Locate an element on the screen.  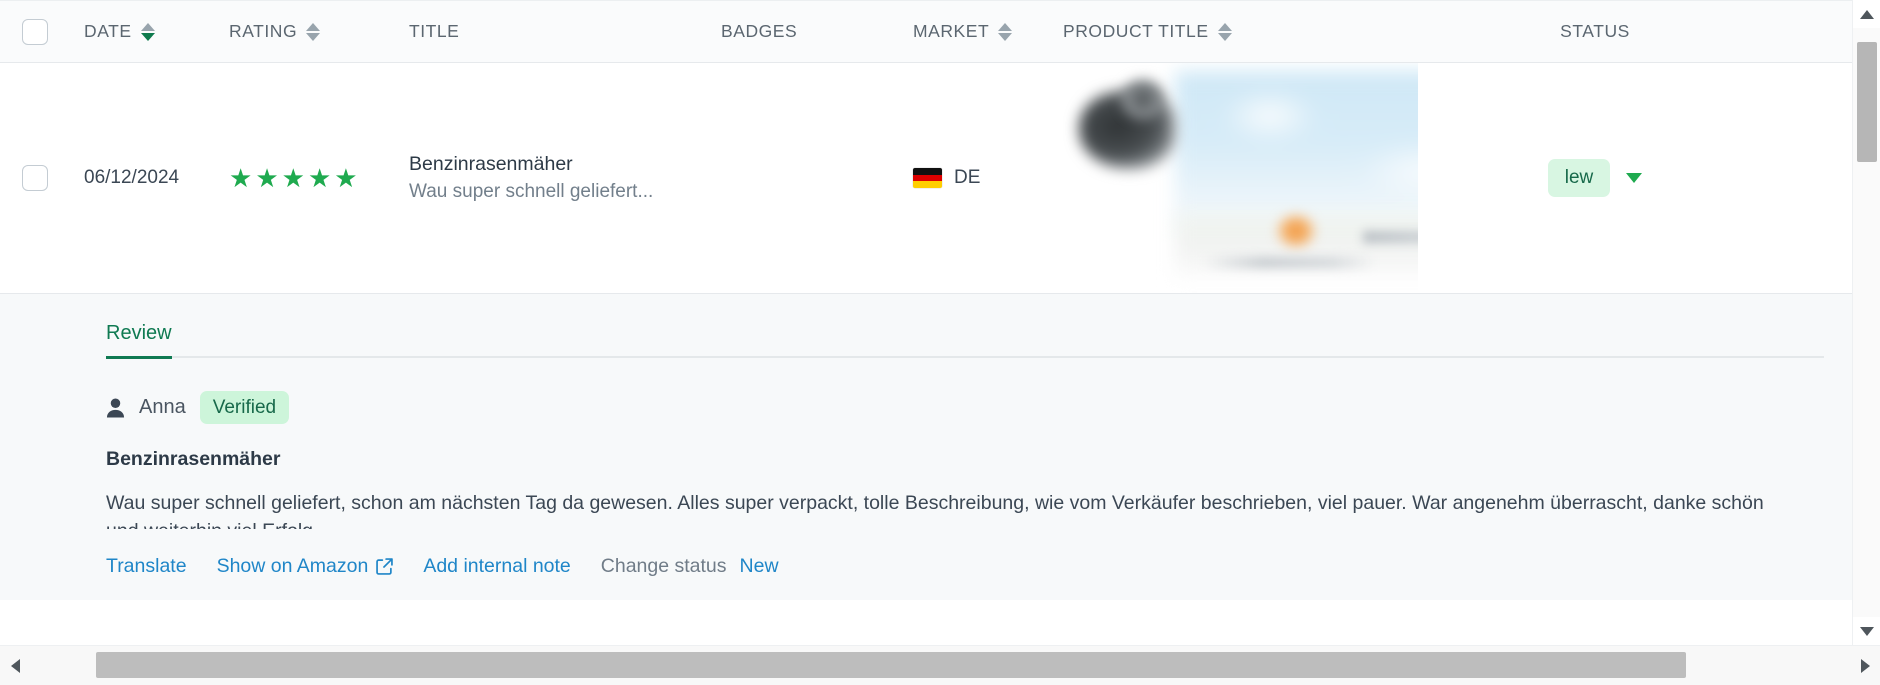
change-status-group: Change status New is located at coordinates (690, 566).